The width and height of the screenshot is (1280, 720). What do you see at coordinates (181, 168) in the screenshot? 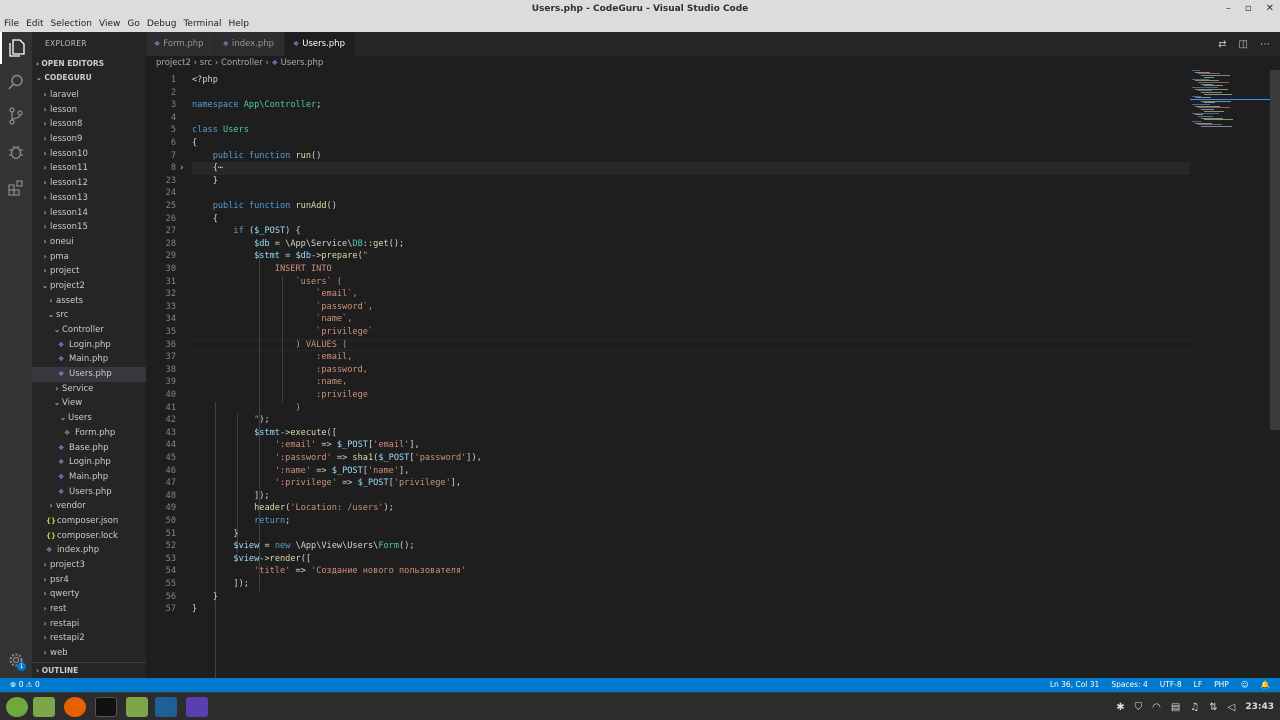
I see `fold-chevron-icon: ›` at bounding box center [181, 168].